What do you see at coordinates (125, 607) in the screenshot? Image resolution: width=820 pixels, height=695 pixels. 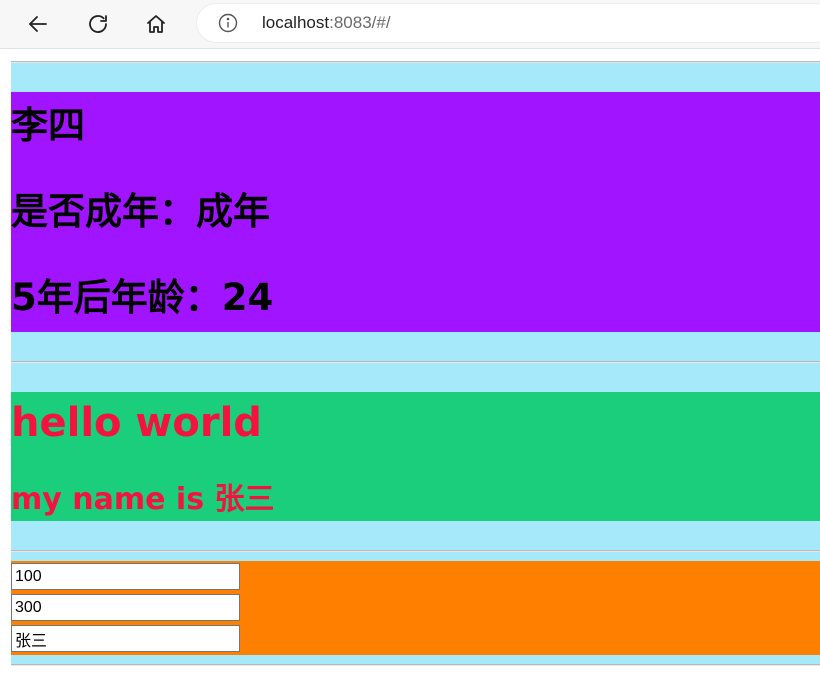 I see `number-input-second` at bounding box center [125, 607].